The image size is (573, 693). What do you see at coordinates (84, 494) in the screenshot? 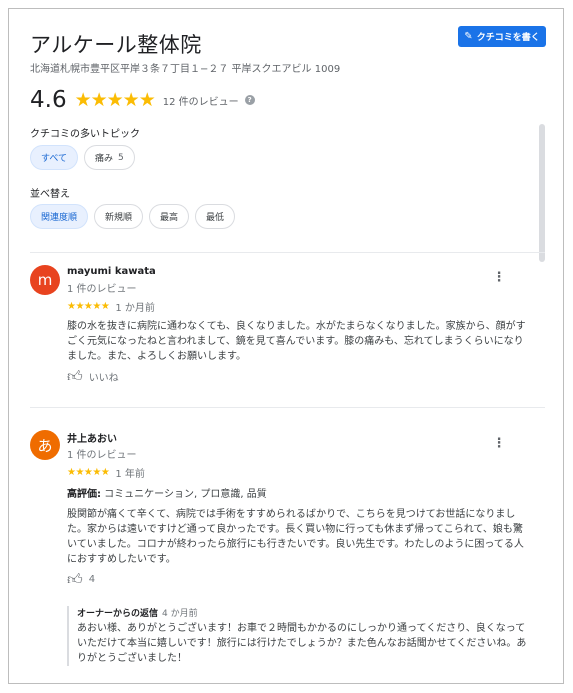
I see `attributes-key: 高評価:` at bounding box center [84, 494].